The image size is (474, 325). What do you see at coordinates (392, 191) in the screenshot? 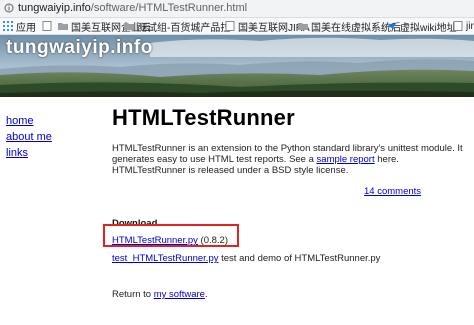
I see `comments-link: 14 comments` at bounding box center [392, 191].